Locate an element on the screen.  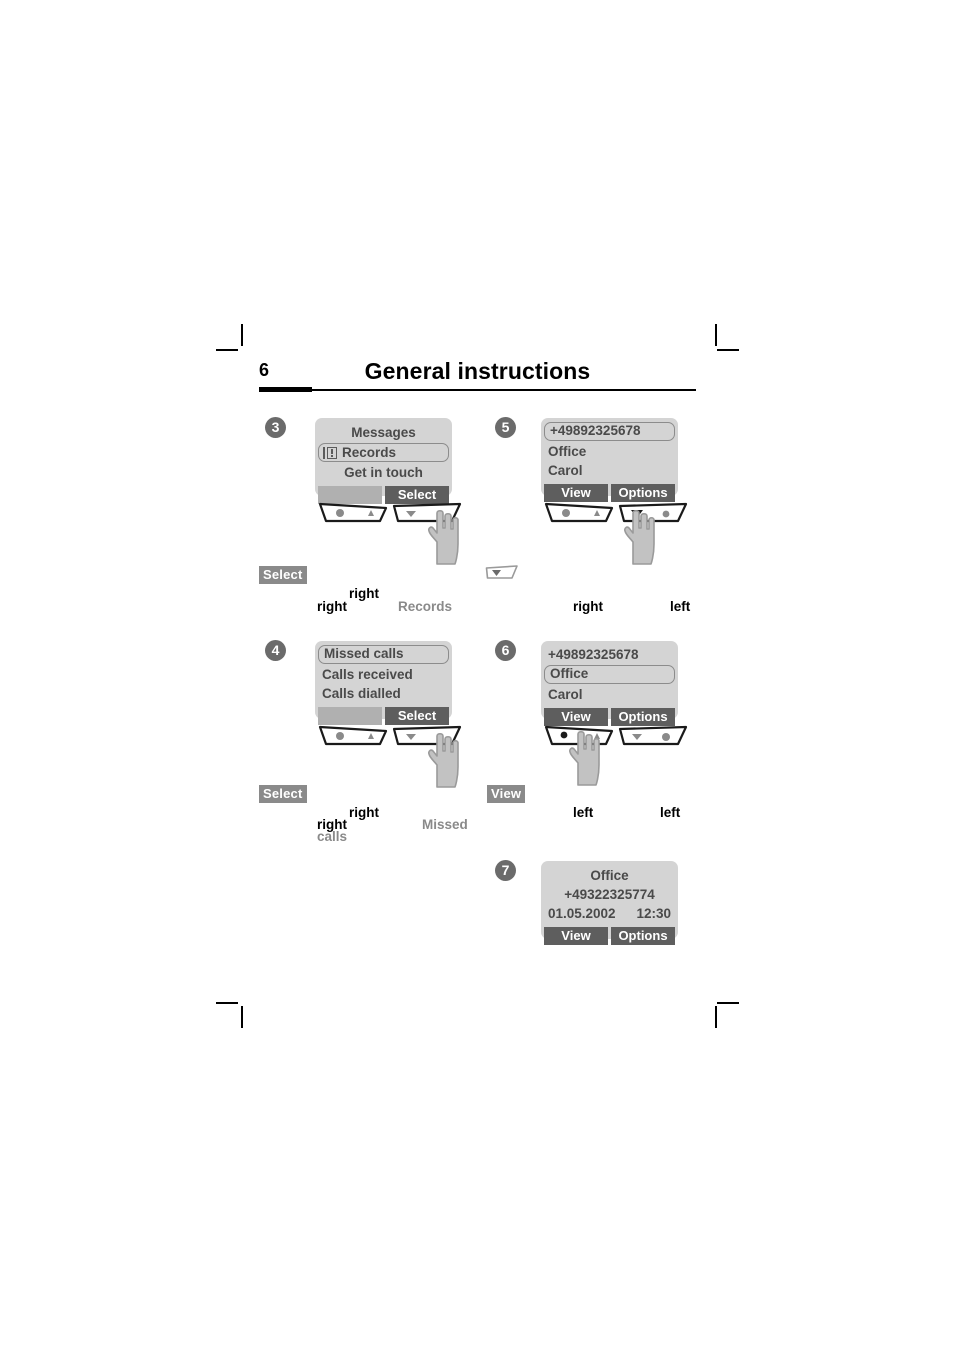
crop-mark-bottom-left-horizontal is located at coordinates (227, 1003).